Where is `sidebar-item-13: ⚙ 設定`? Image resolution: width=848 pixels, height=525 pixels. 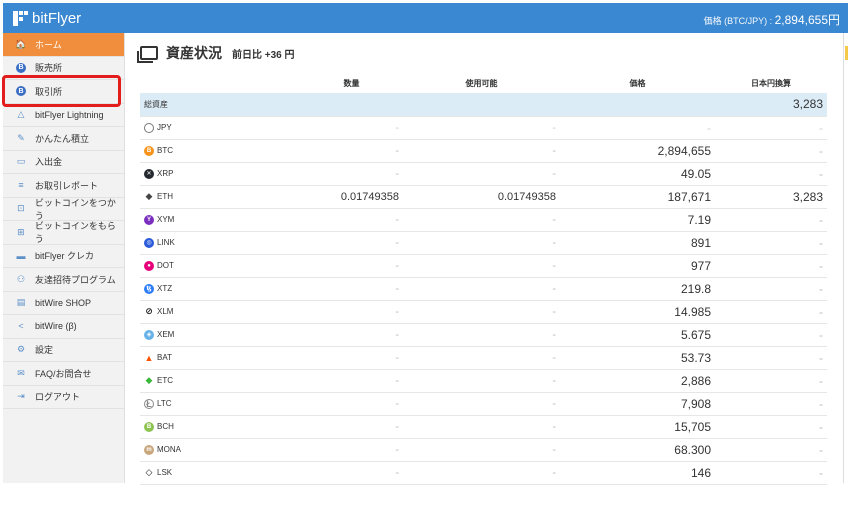
sidebar-item-13: ⚙ 設定 is located at coordinates (63, 350).